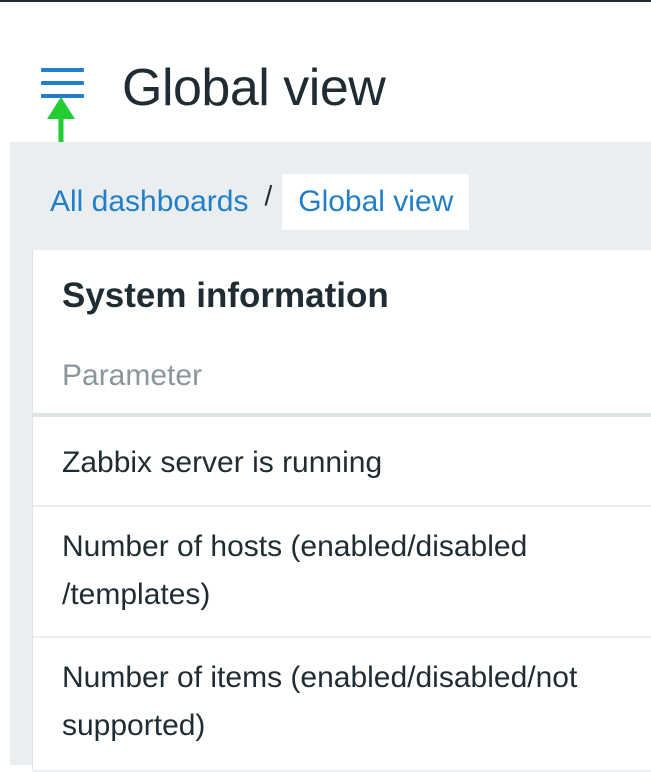 This screenshot has height=772, width=651. What do you see at coordinates (222, 462) in the screenshot?
I see `row-parameter-label: Zabbix server is running` at bounding box center [222, 462].